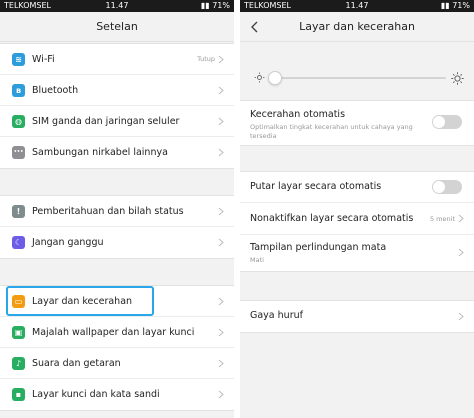 This screenshot has height=418, width=474. Describe the element at coordinates (117, 27) in the screenshot. I see `page-title: Setelan` at that location.